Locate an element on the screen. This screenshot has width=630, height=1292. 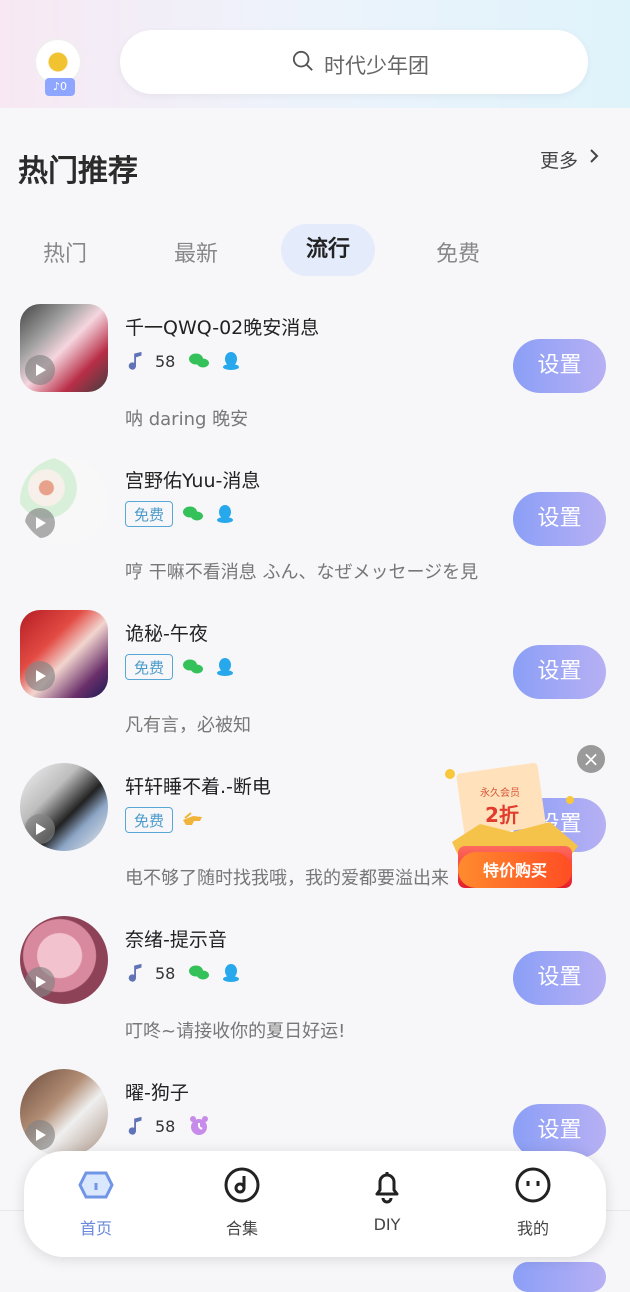
top-bar: ♪0 时代少年团 is located at coordinates (315, 54).